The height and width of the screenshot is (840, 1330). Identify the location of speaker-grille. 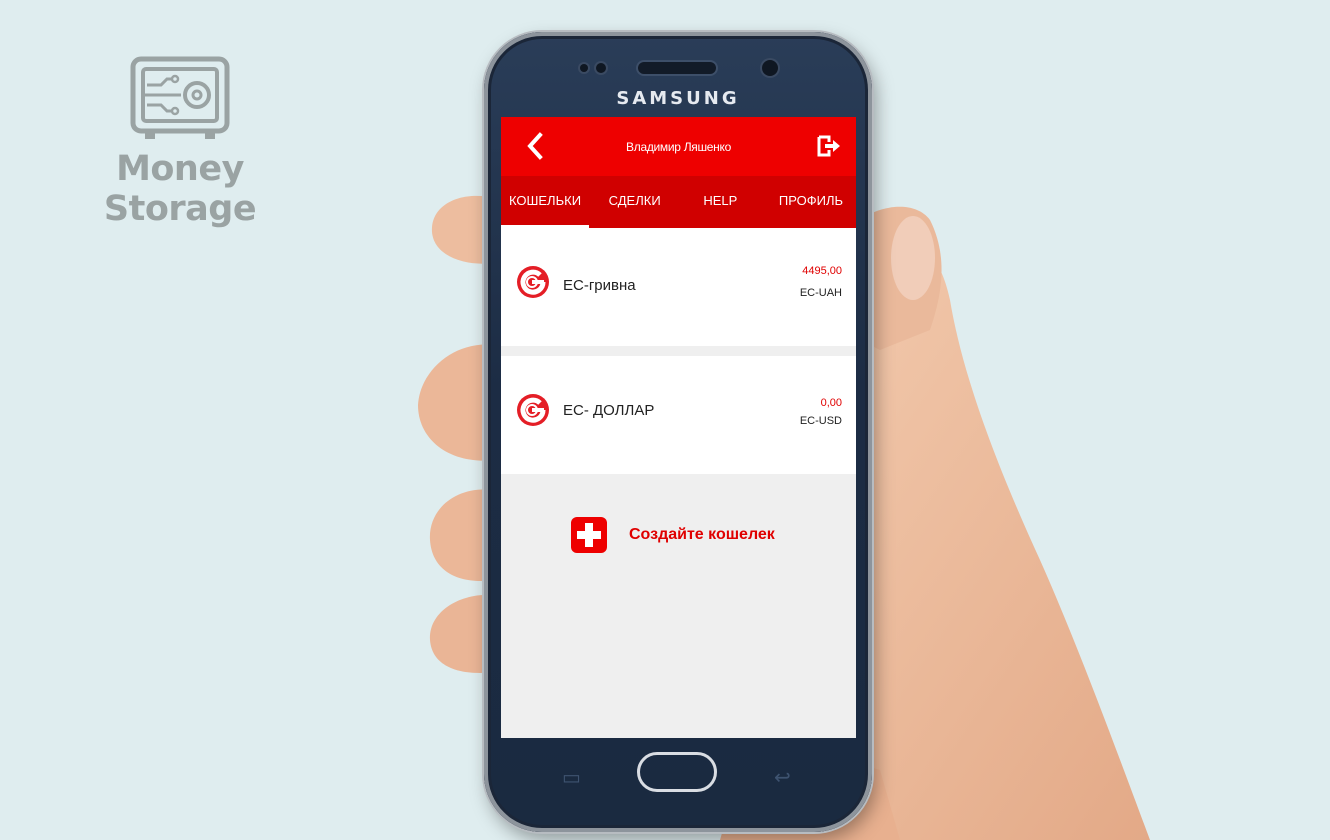
(677, 68).